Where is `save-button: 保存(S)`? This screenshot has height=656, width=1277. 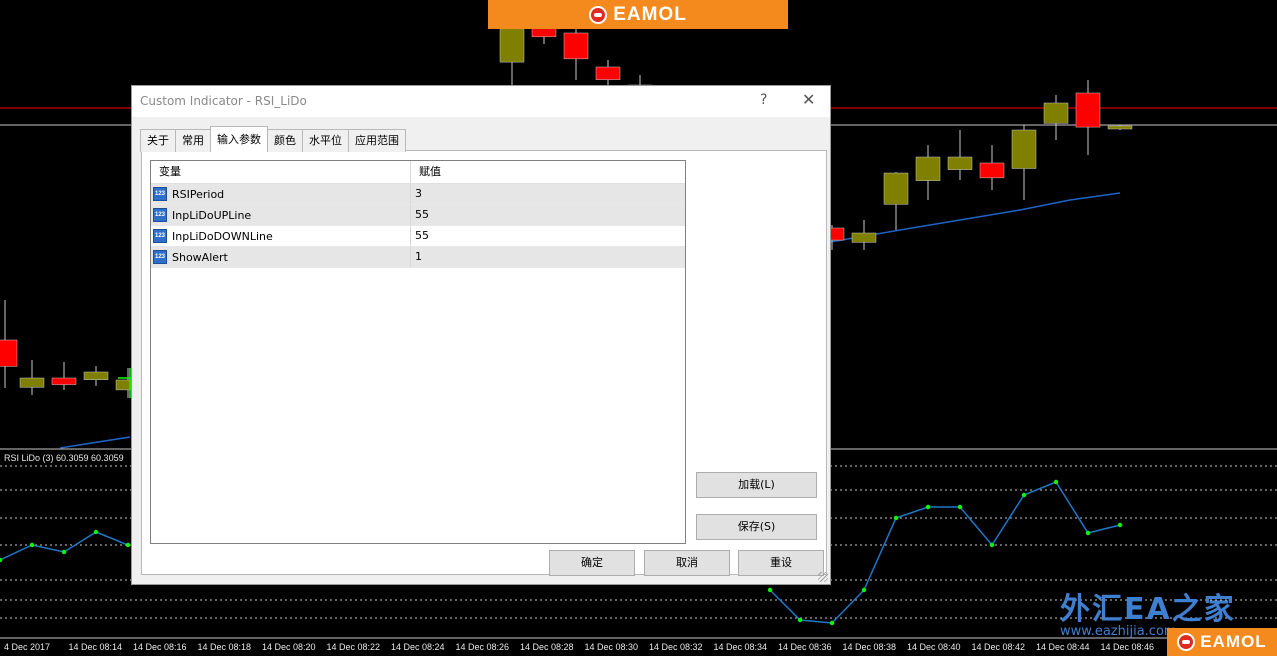 save-button: 保存(S) is located at coordinates (756, 527).